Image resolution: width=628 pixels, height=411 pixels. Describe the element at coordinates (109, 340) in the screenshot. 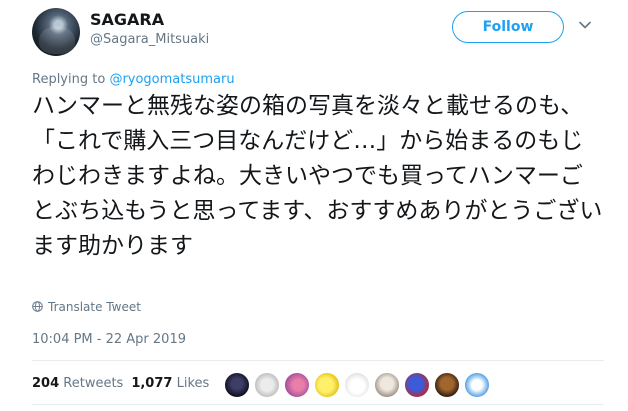

I see `tweet-timestamp: 10:04 PM - 22 Apr 2019` at that location.